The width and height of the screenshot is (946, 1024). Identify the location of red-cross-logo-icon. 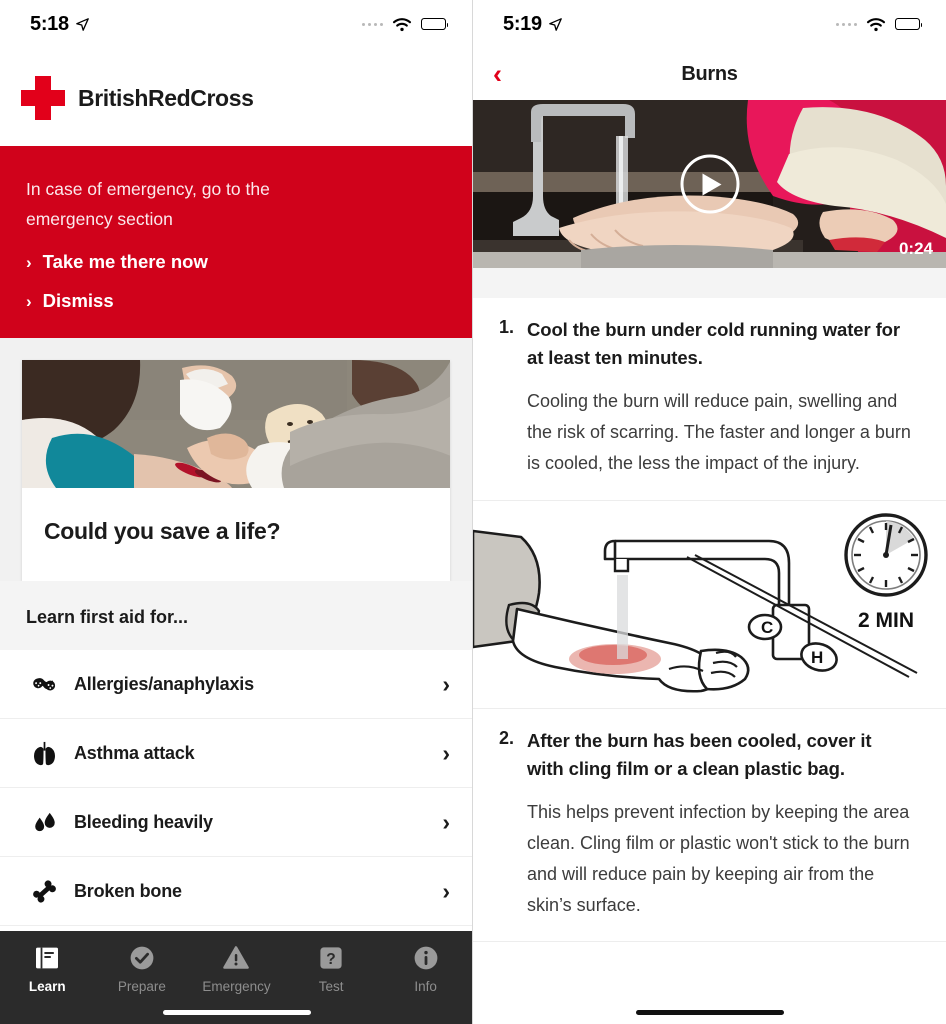
(43, 98).